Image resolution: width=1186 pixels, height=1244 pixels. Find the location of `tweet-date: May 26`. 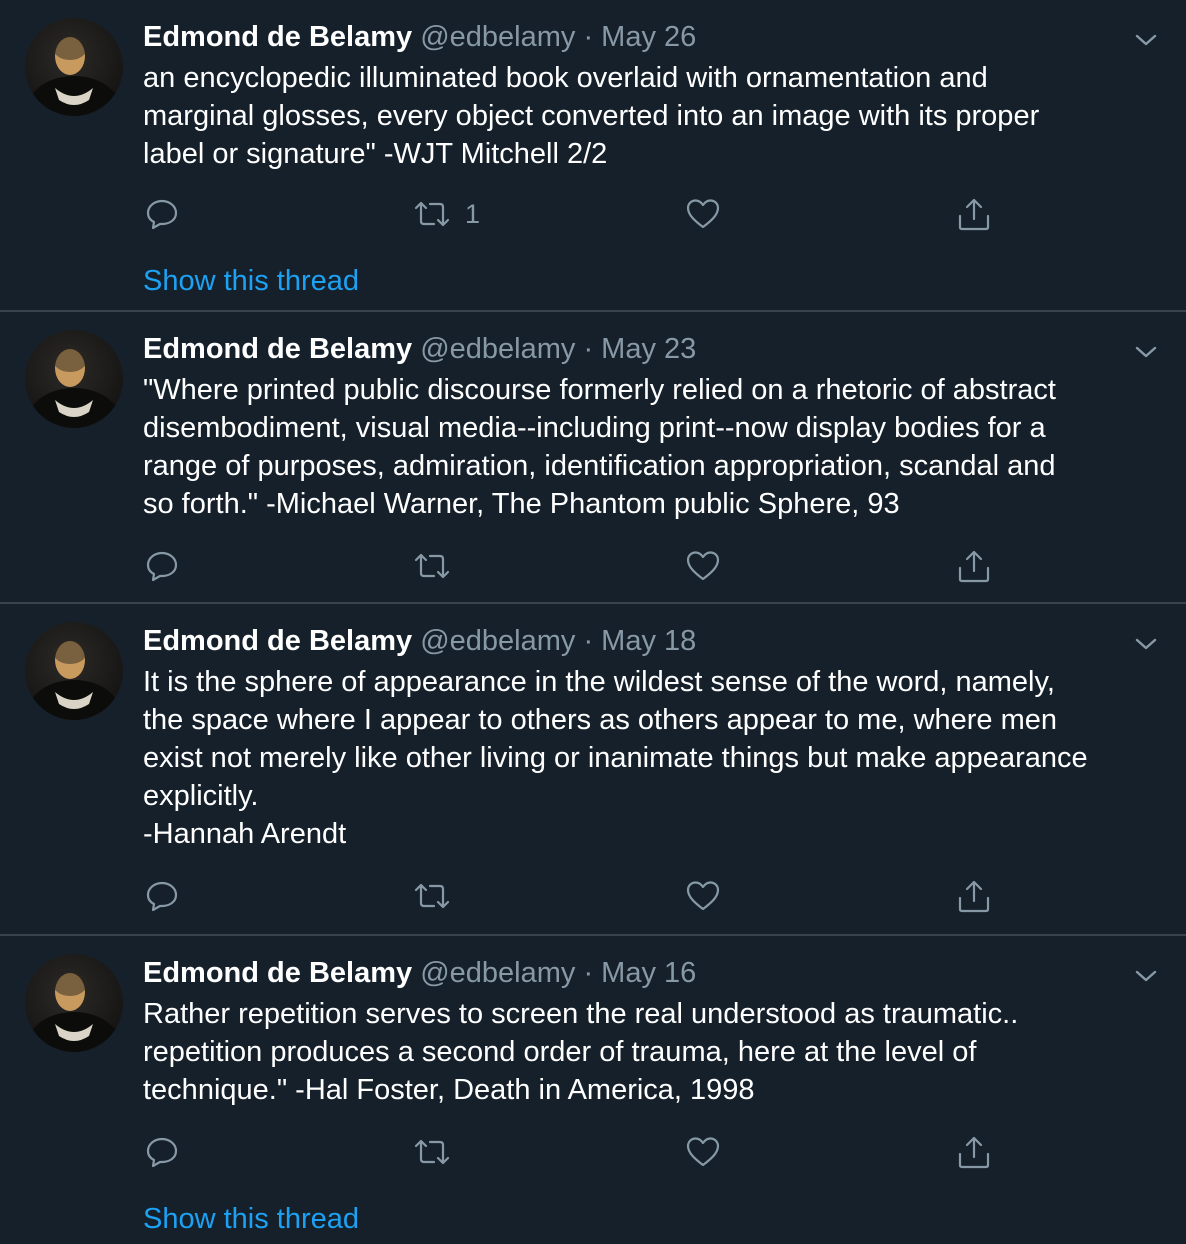

tweet-date: May 26 is located at coordinates (648, 37).